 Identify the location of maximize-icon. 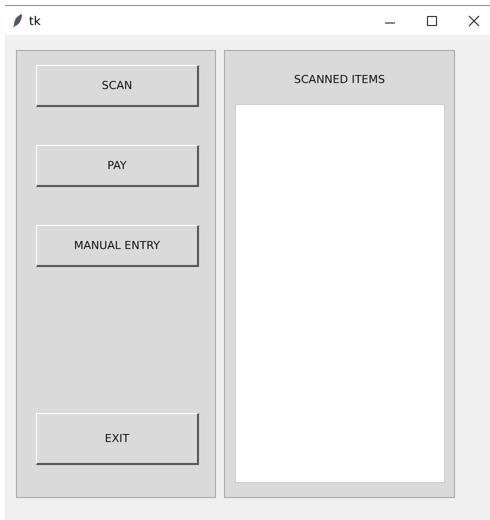
(432, 20).